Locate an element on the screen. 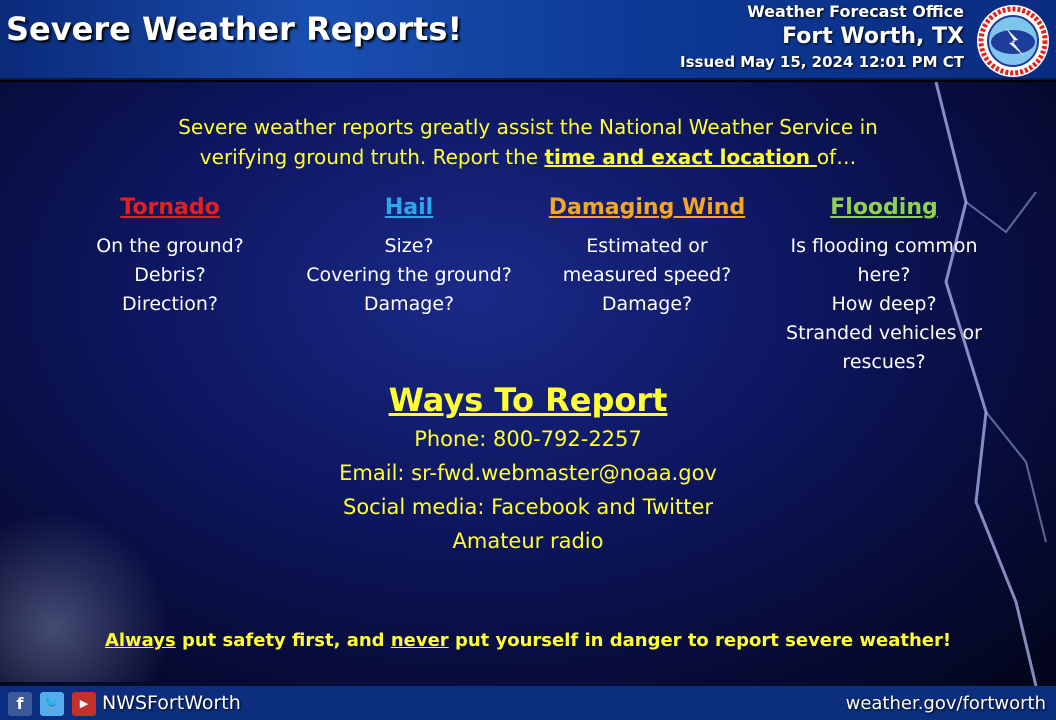  category-tornado: Tornado On the ground? Debris? Direction? is located at coordinates (170, 256).